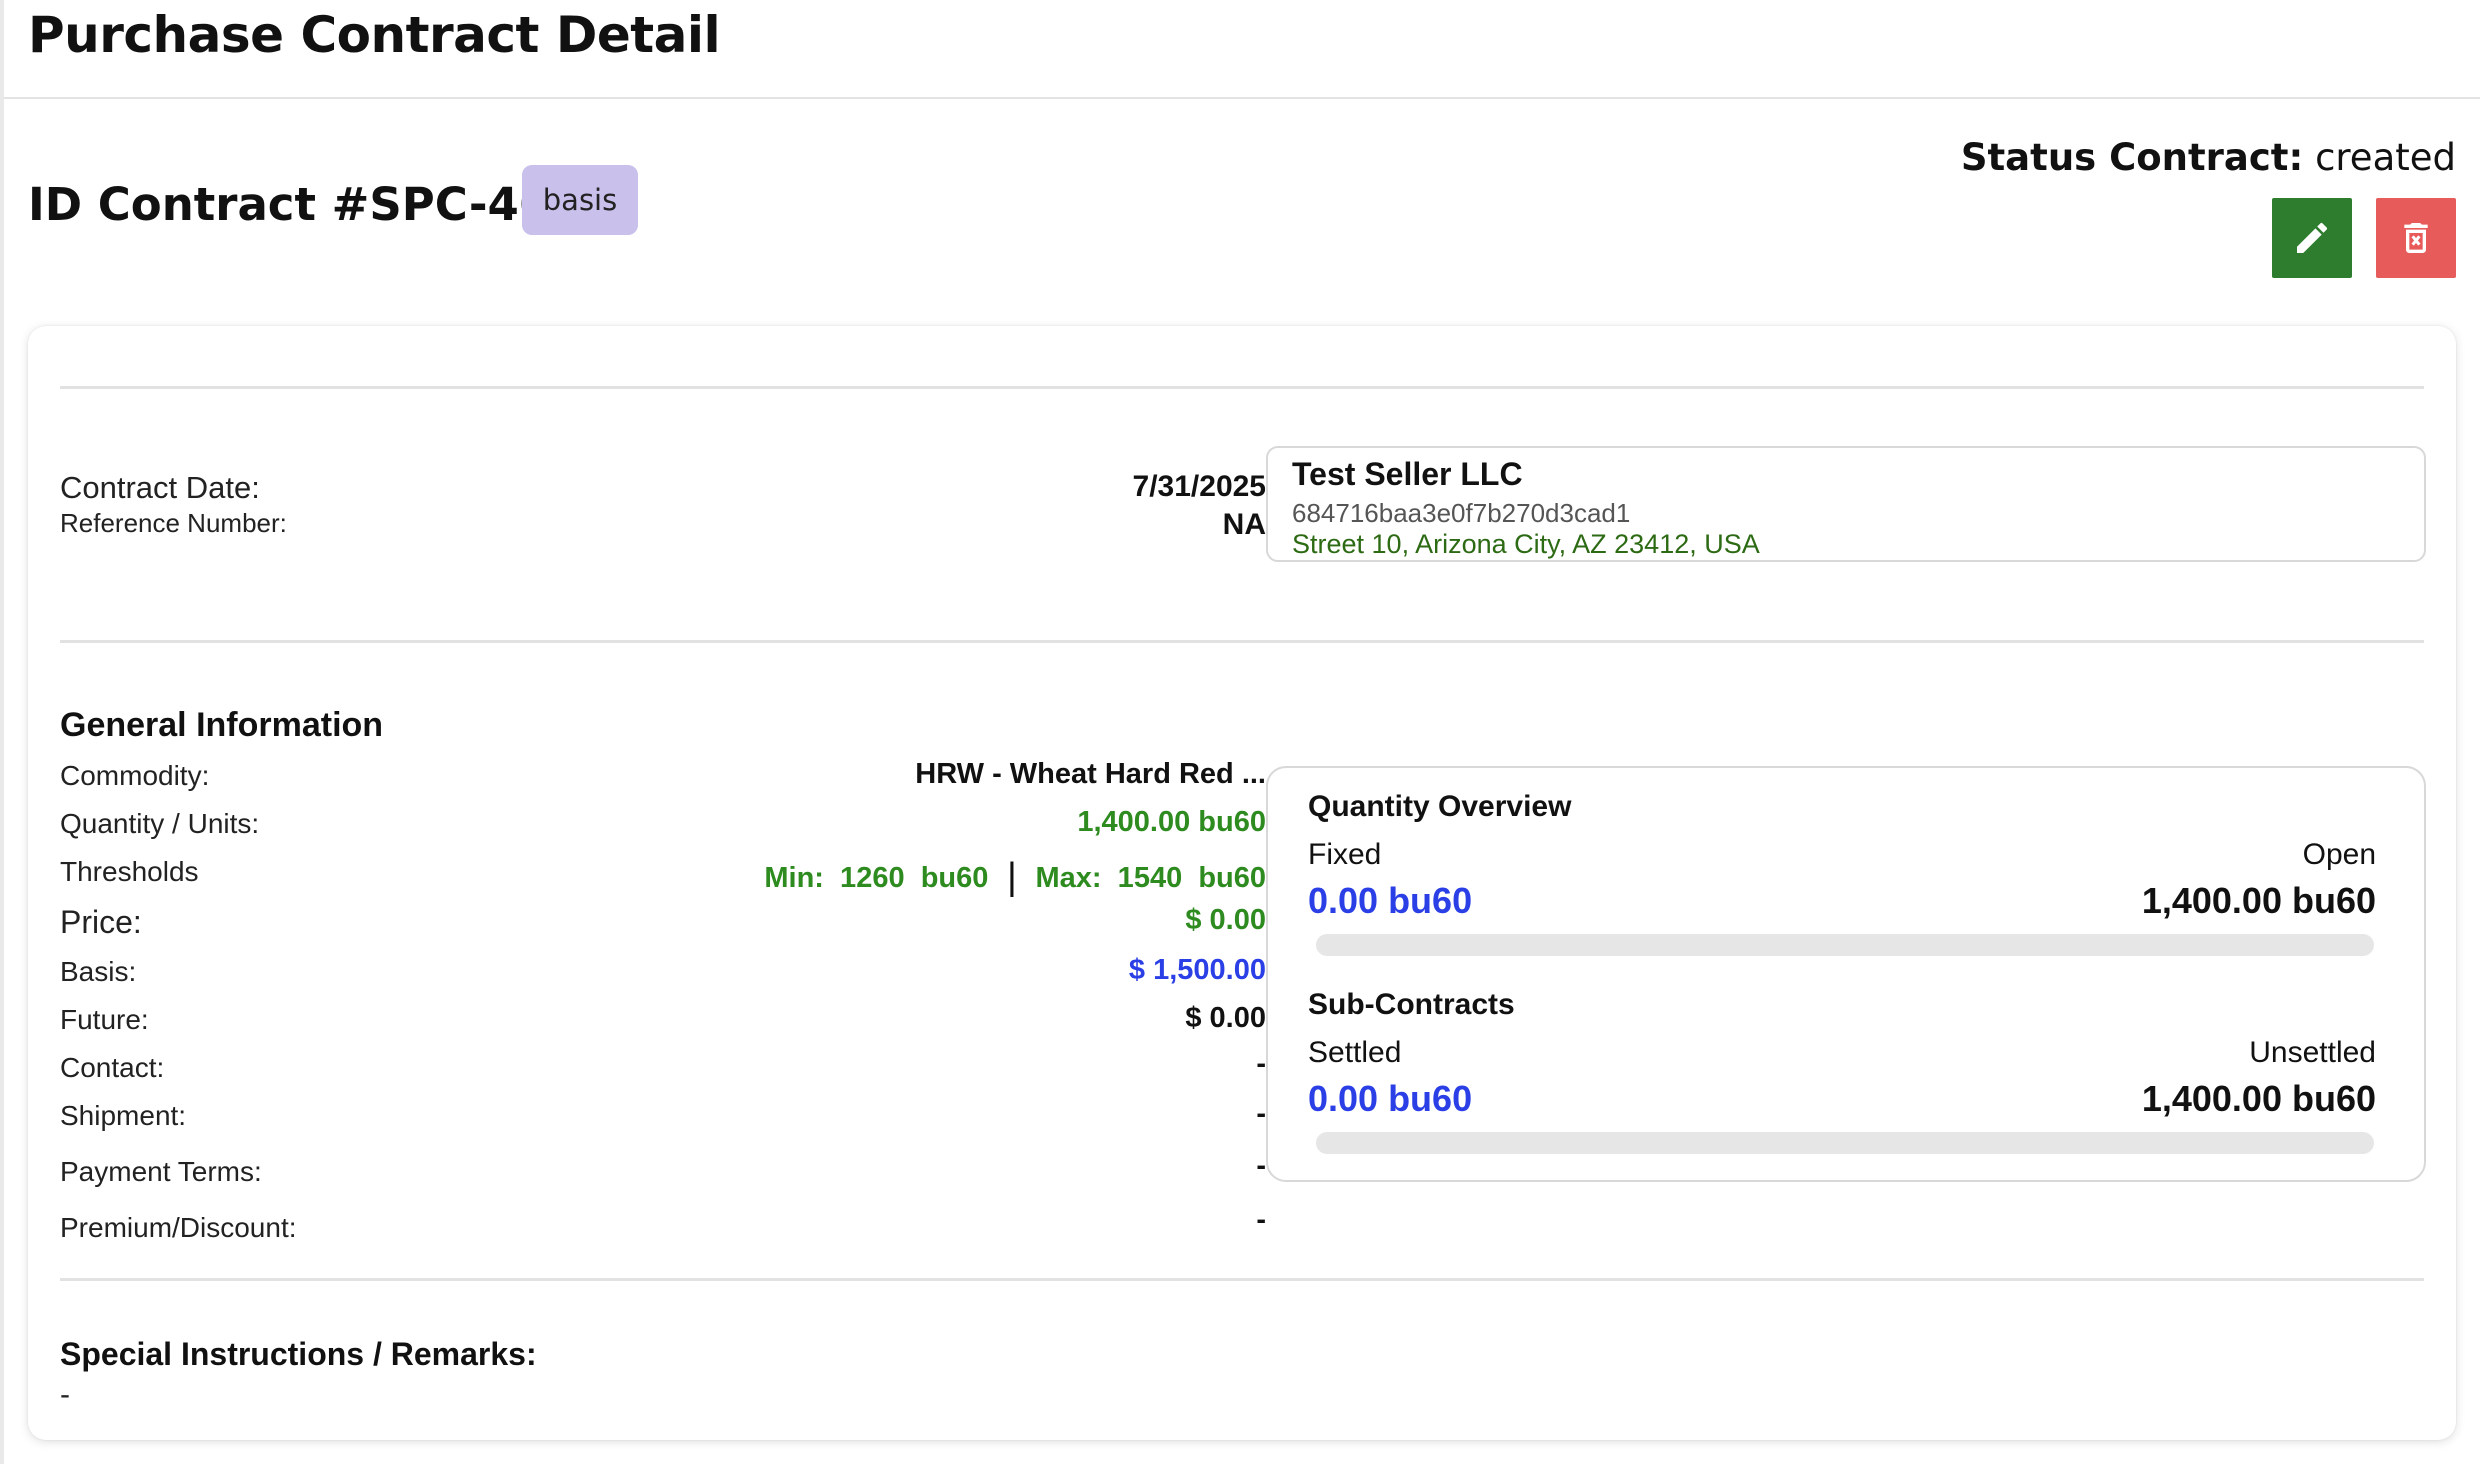 This screenshot has width=2480, height=1464. Describe the element at coordinates (1461, 513) in the screenshot. I see `seller-id: 684716baa3e0f7b270d3cad1` at that location.